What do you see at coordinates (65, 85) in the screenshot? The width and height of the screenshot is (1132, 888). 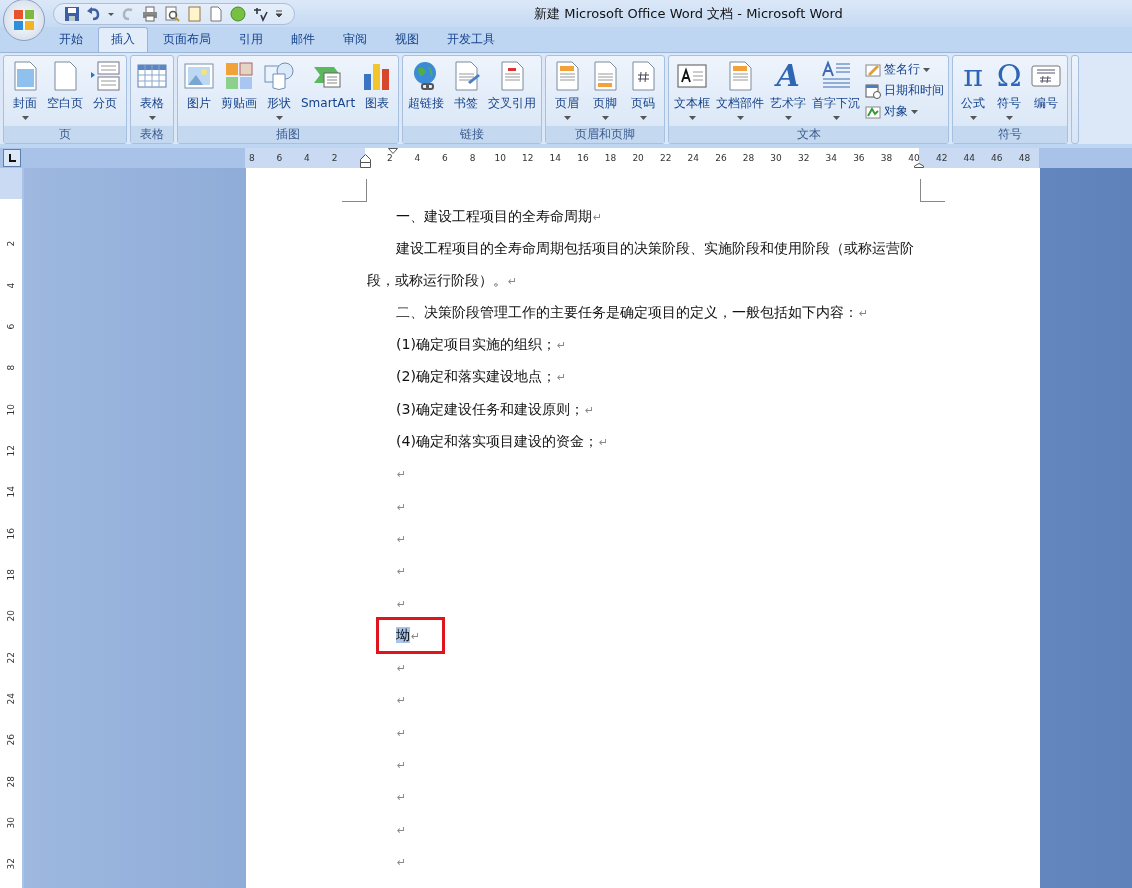 I see `ribbon-button: 空白页` at bounding box center [65, 85].